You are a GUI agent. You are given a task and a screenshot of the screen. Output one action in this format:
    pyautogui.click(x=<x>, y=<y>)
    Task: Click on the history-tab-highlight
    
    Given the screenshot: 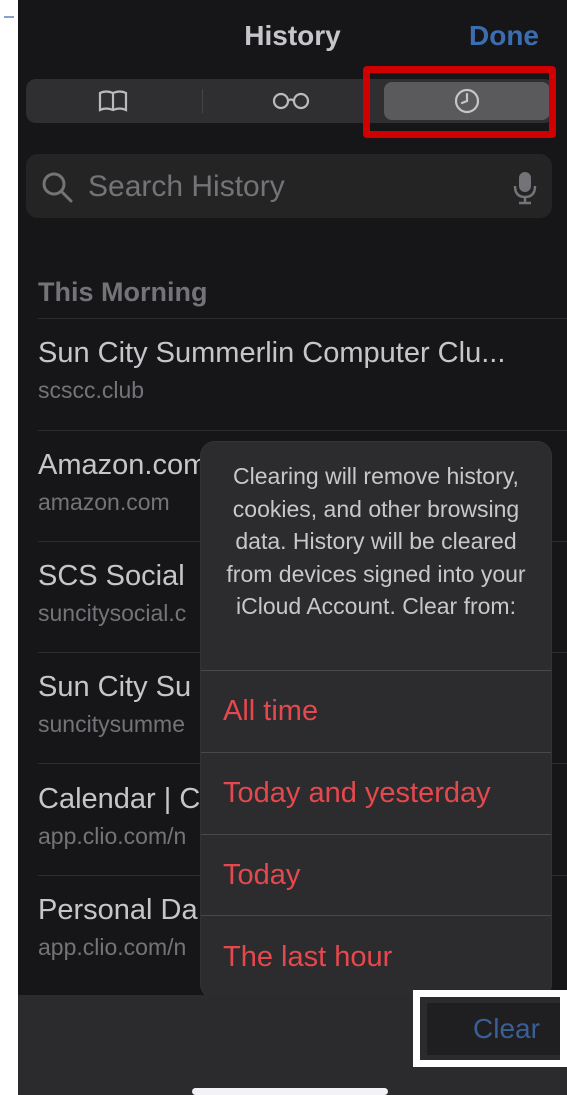 What is the action you would take?
    pyautogui.click(x=459, y=102)
    